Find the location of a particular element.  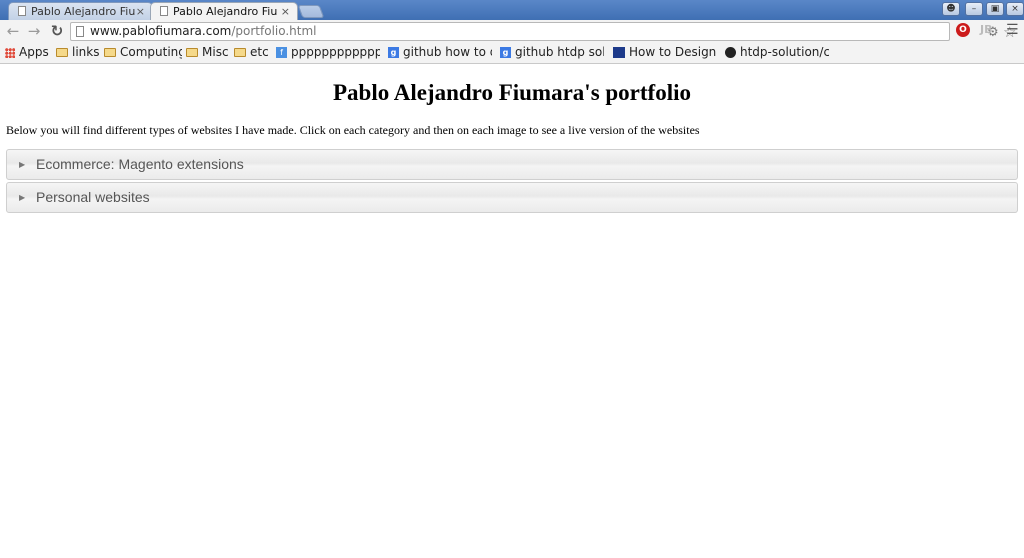

bookmark-github-how-to: g github how to de is located at coordinates (440, 52).